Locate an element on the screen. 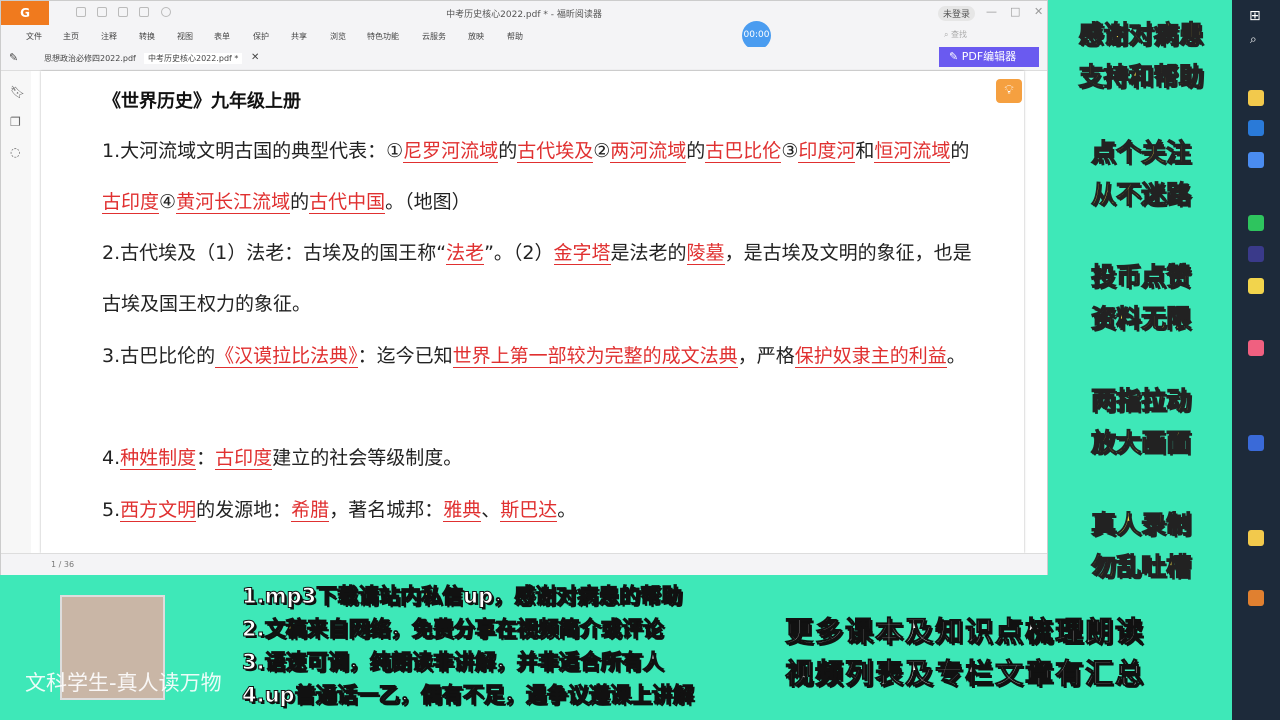  maximize-button: □ is located at coordinates (1015, 11).